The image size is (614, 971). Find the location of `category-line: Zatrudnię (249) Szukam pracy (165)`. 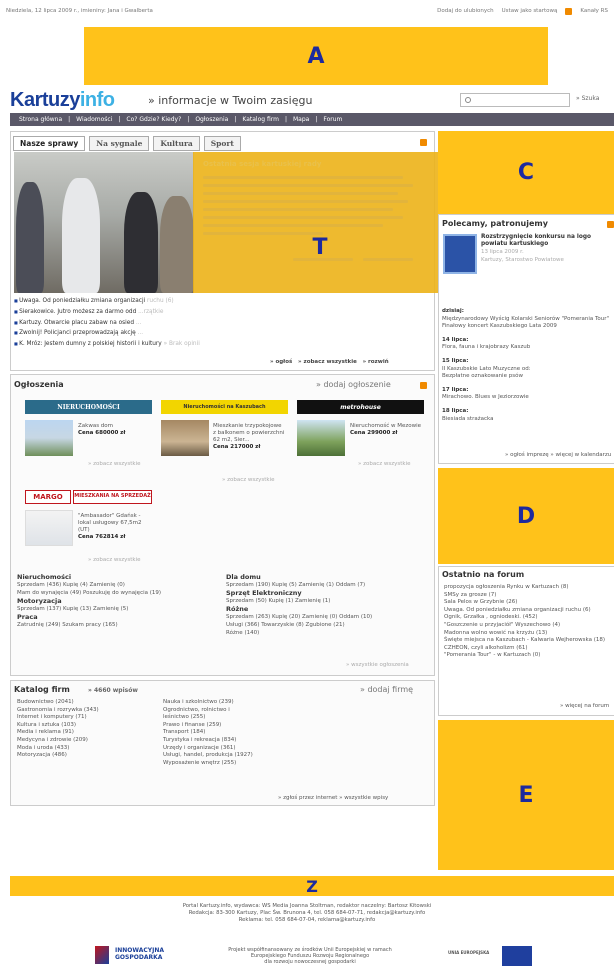

category-line: Zatrudnię (249) Szukam pracy (165) is located at coordinates (117, 625).